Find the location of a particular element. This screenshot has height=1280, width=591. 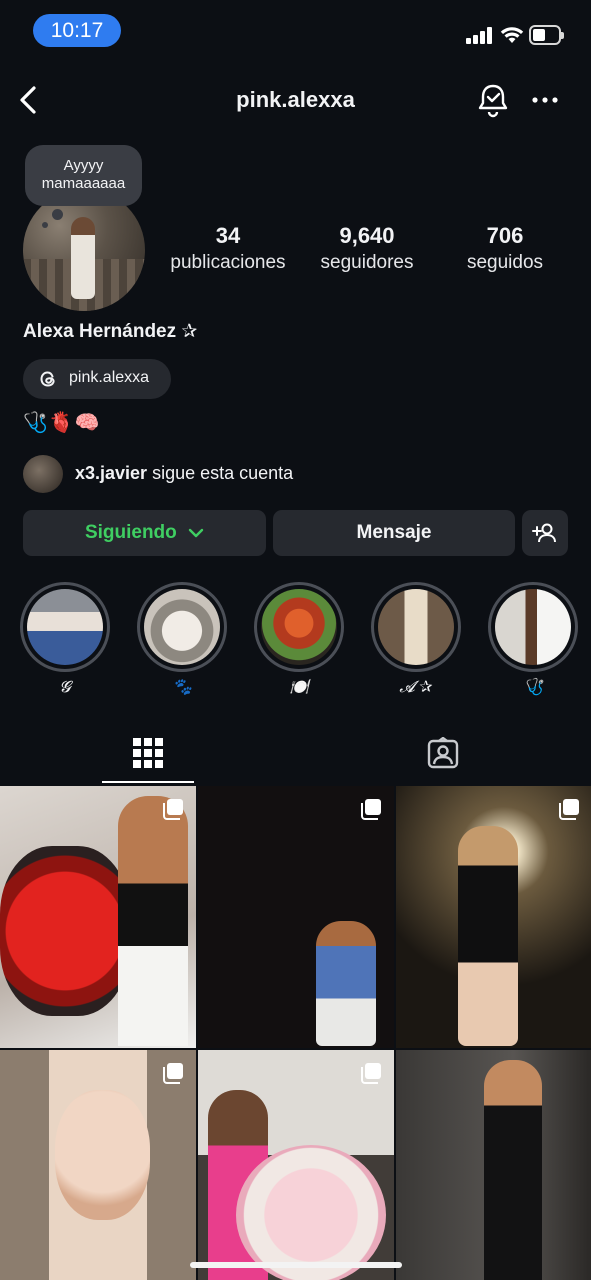

profile-avatar is located at coordinates (84, 250).